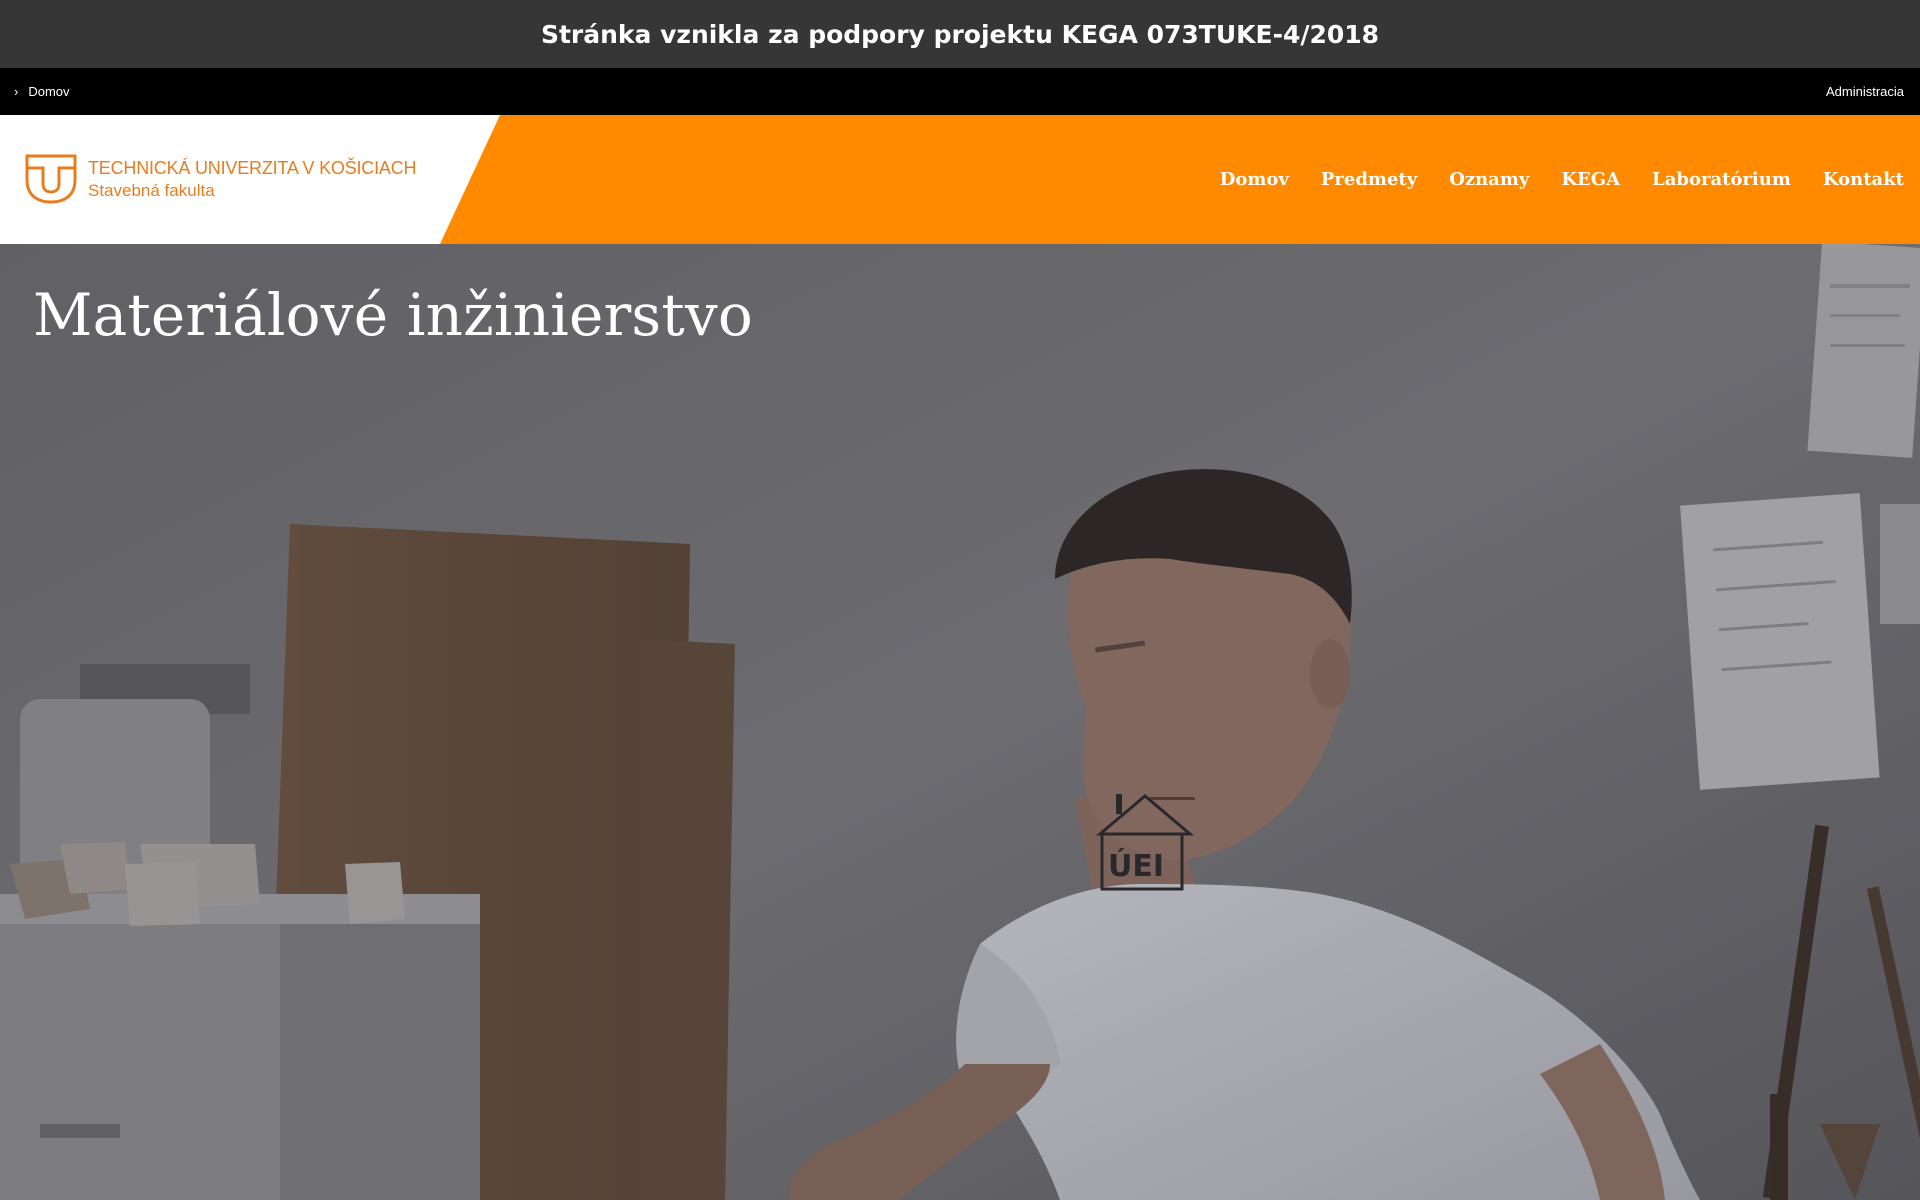  What do you see at coordinates (393, 315) in the screenshot?
I see `page-title: Materiálové inžinierstvo` at bounding box center [393, 315].